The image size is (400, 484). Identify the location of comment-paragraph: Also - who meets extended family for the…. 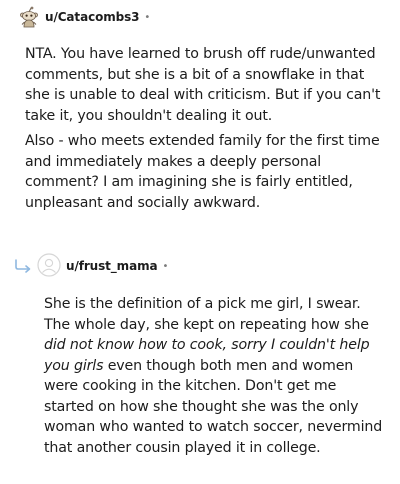
(202, 172).